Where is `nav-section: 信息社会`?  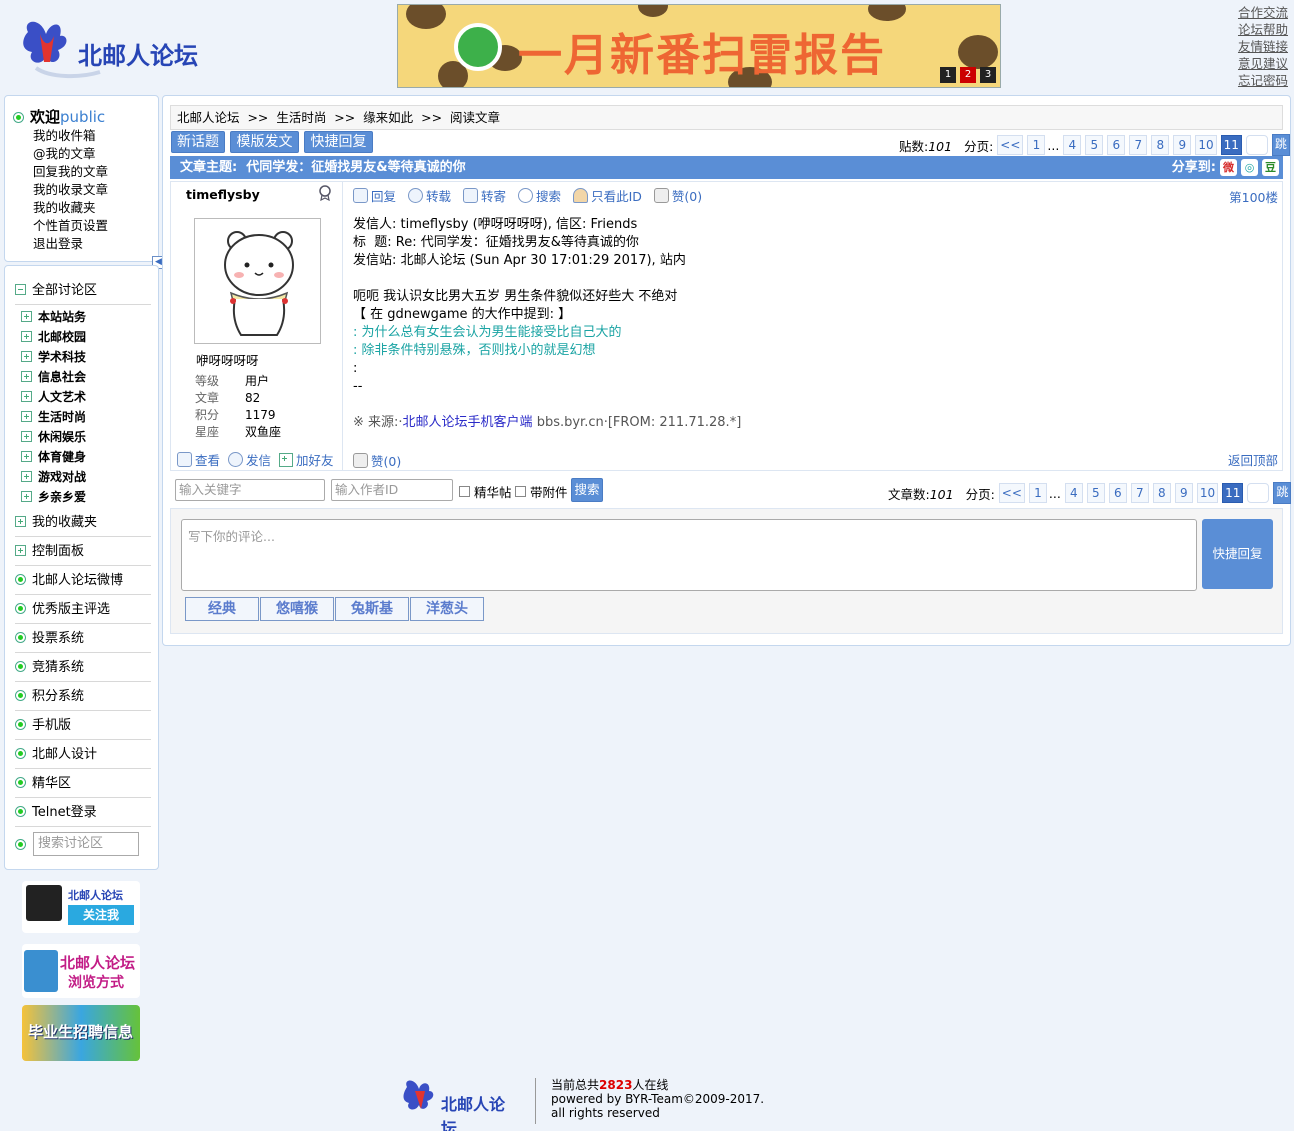 nav-section: 信息社会 is located at coordinates (53, 377).